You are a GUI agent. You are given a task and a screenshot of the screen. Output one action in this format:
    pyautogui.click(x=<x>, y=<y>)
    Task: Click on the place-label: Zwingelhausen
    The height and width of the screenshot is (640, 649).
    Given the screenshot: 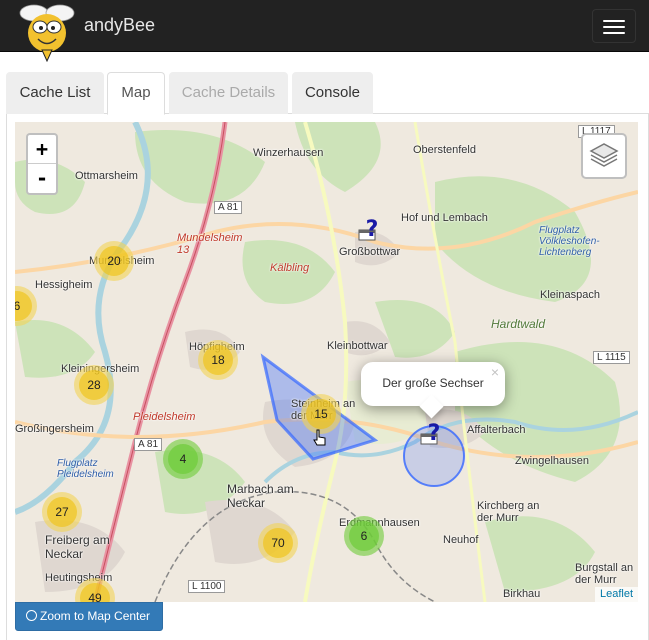 What is the action you would take?
    pyautogui.click(x=552, y=461)
    